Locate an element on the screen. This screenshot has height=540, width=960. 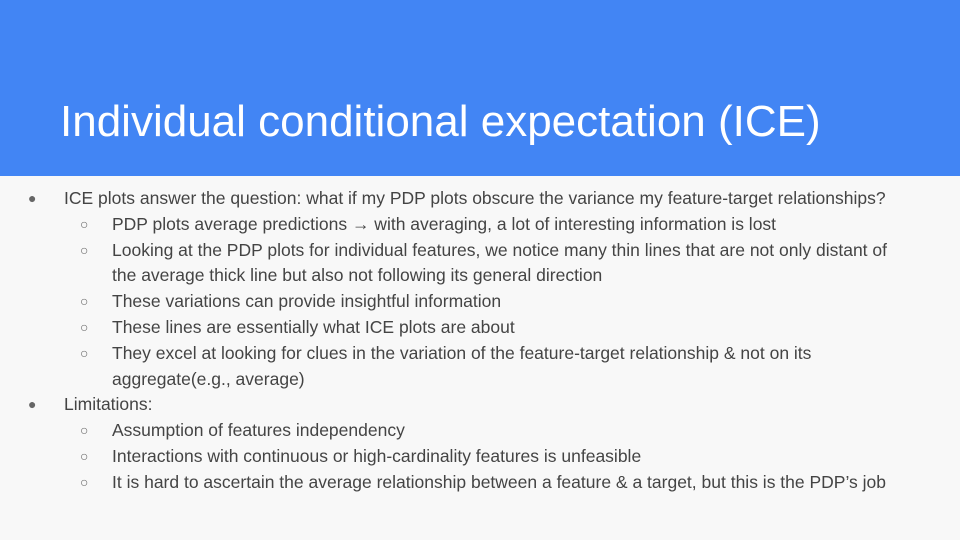
bullet-text-line: Limitations: is located at coordinates (108, 404).